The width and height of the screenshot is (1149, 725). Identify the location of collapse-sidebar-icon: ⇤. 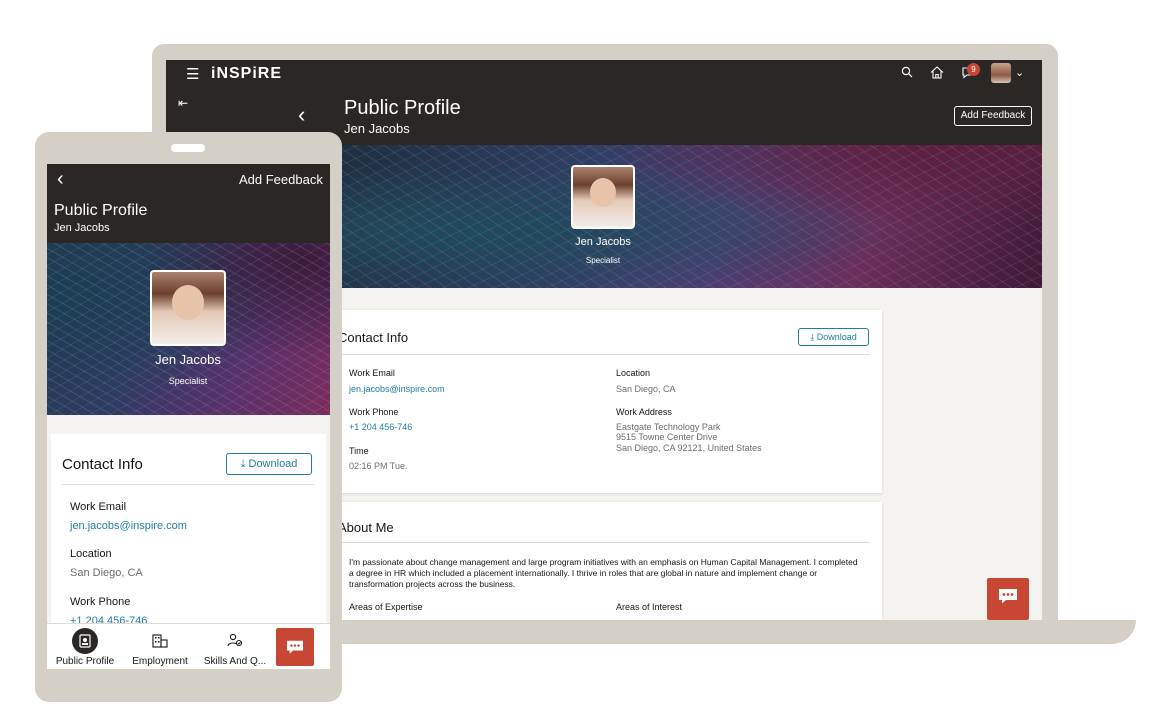
(183, 103).